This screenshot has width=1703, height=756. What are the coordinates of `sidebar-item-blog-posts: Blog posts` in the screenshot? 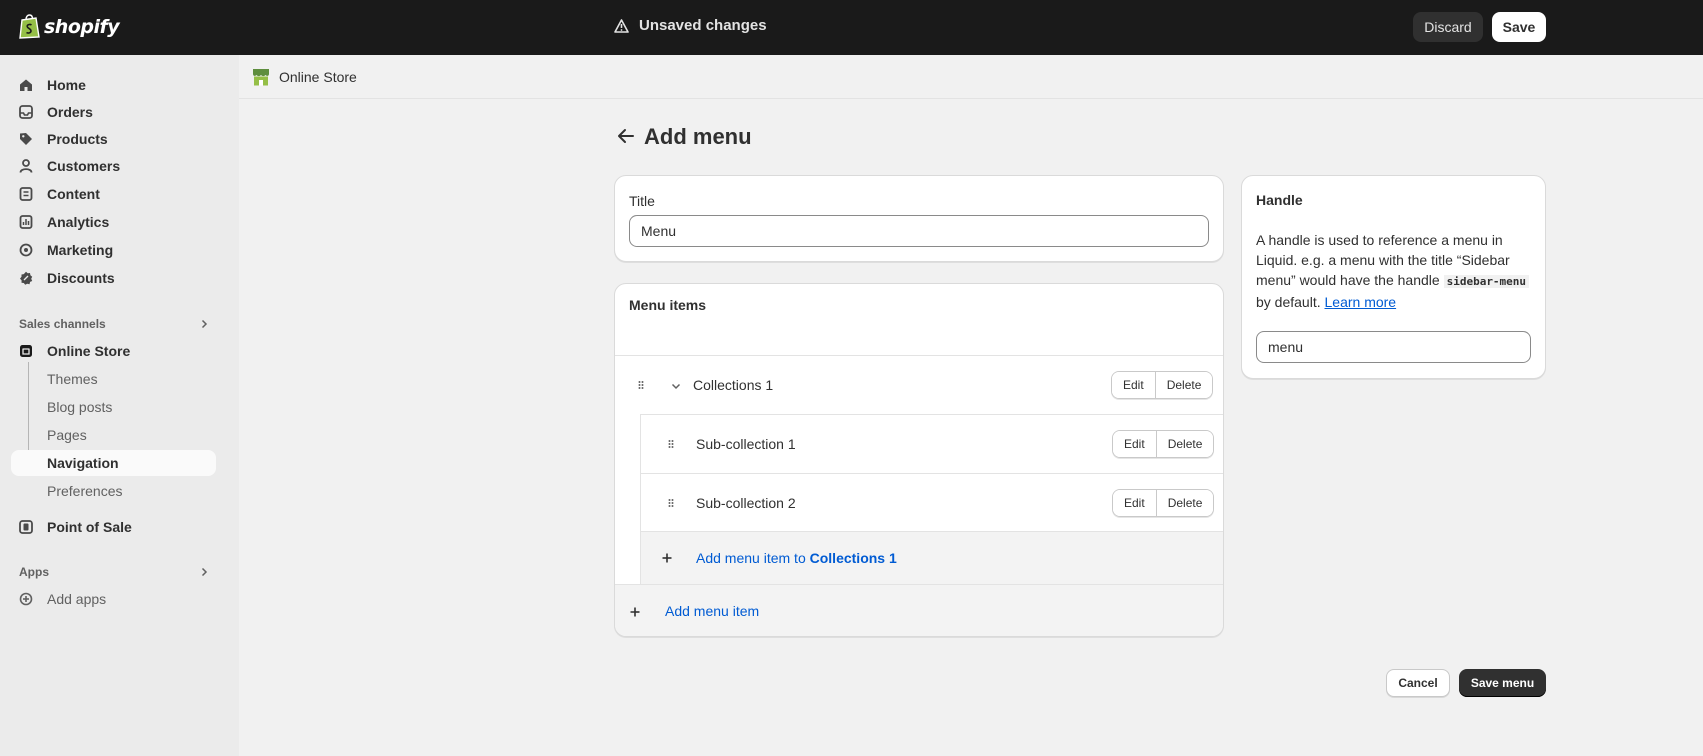 It's located at (113, 407).